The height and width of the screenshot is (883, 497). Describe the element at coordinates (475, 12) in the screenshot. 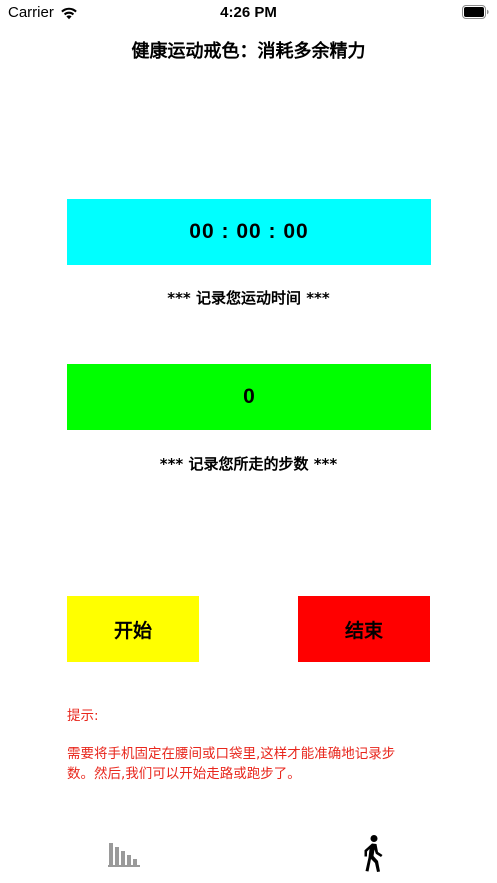

I see `battery-icon` at that location.